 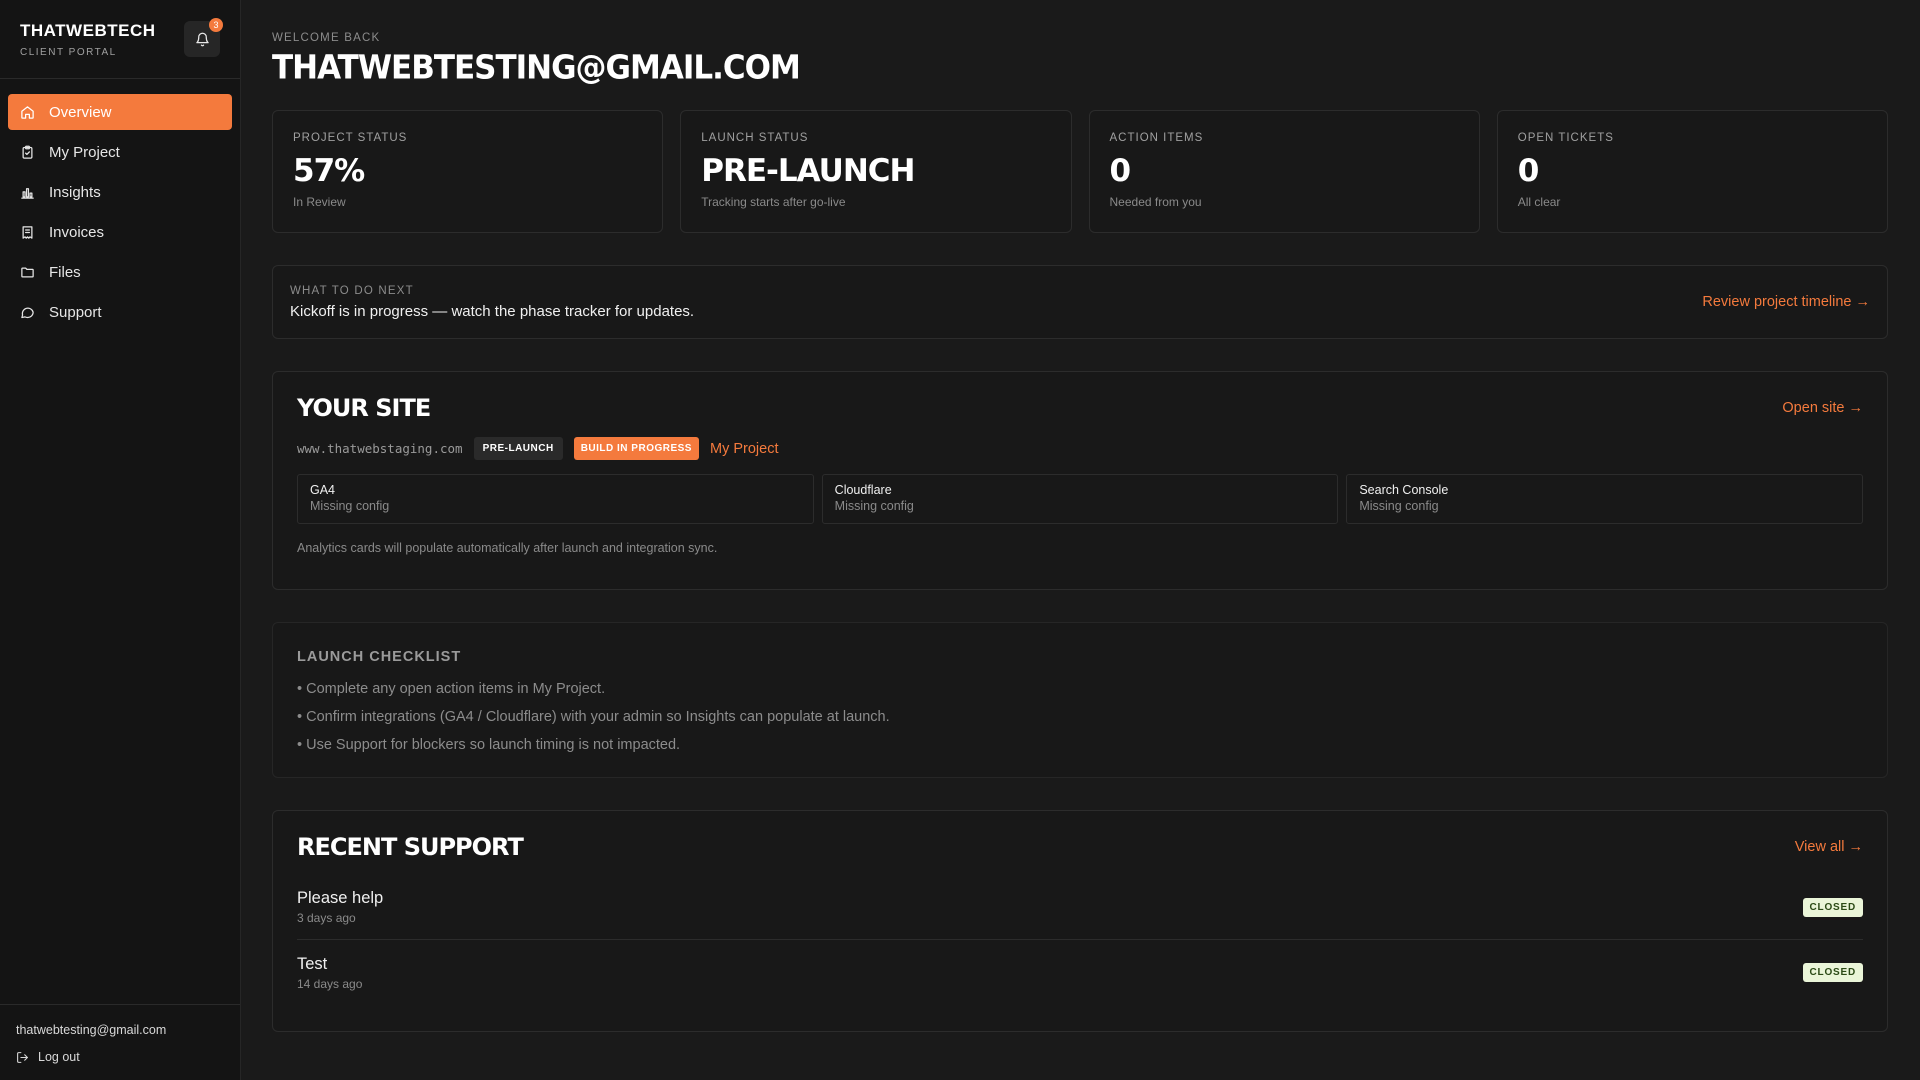 I want to click on stat-subtext: All clear, so click(x=1539, y=202).